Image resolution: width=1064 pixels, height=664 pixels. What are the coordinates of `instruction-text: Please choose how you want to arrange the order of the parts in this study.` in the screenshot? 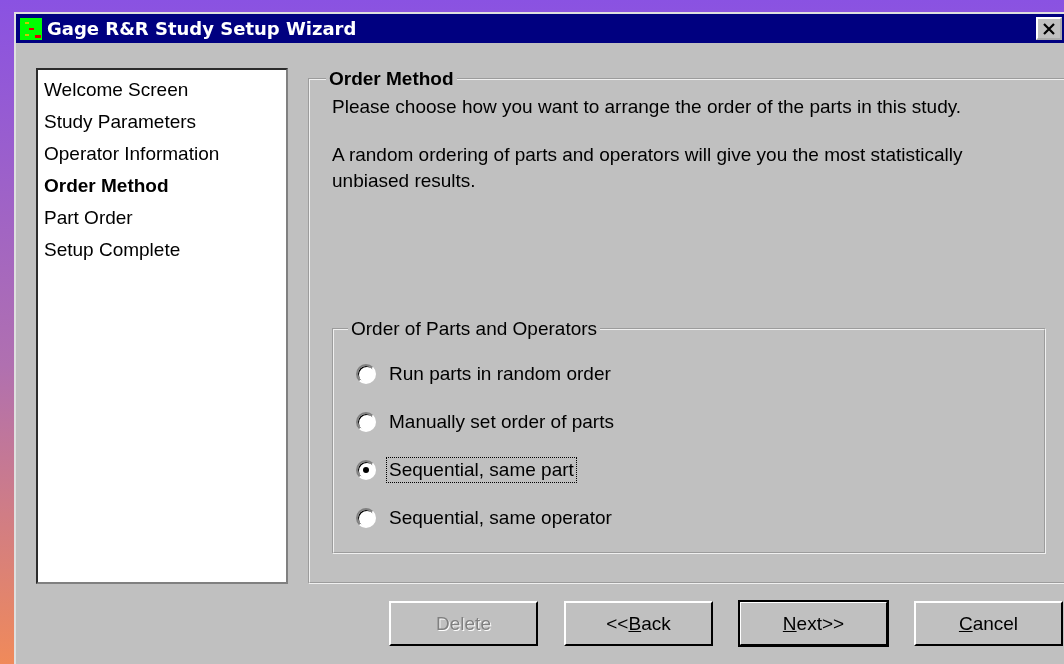 It's located at (647, 107).